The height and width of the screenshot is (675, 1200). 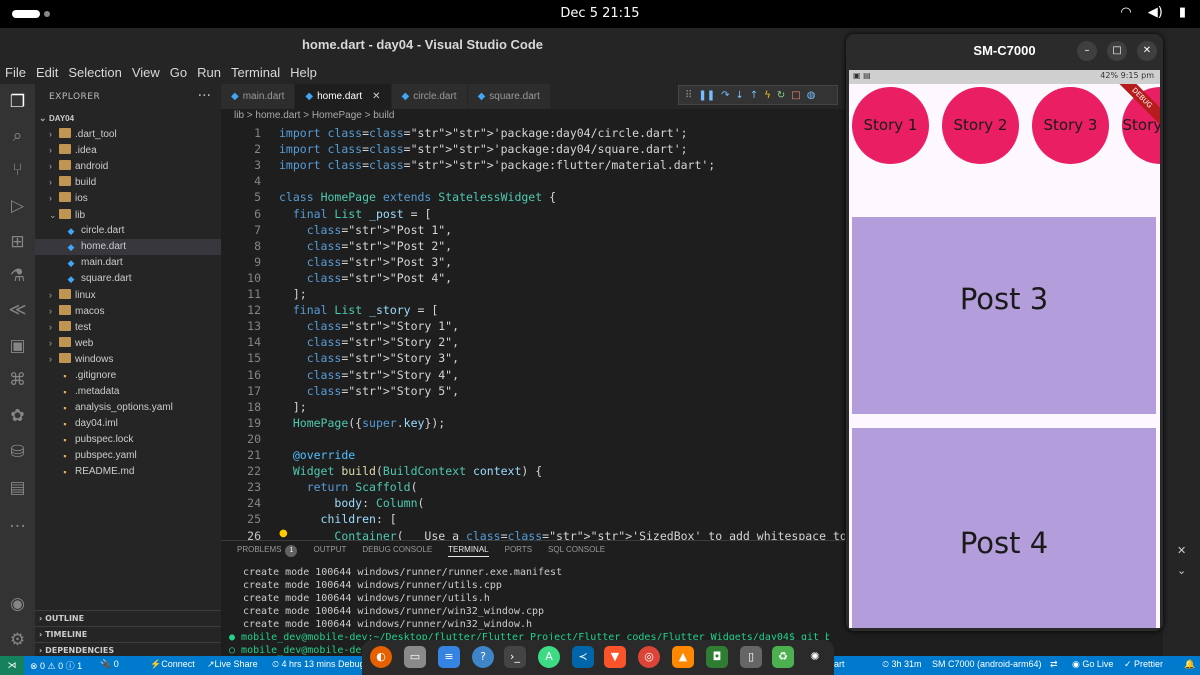 What do you see at coordinates (343, 96) in the screenshot?
I see `tab-home-dart: ◆ home.dart ✕` at bounding box center [343, 96].